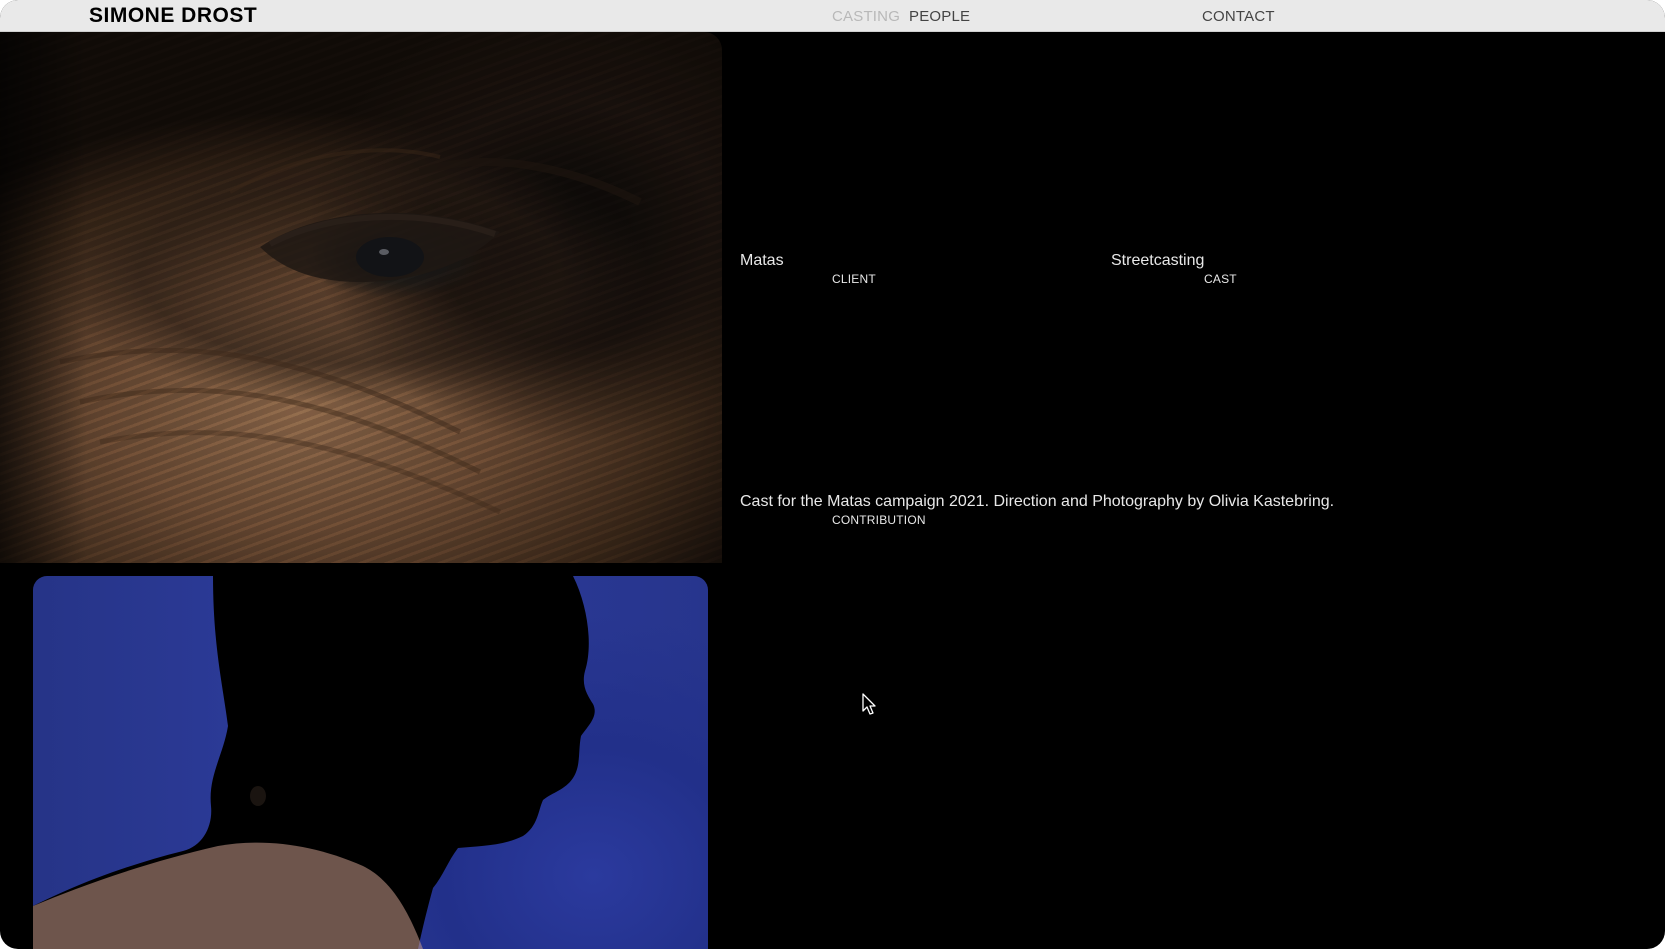 This screenshot has height=949, width=1665. I want to click on contribution-label: CONTRIBUTION, so click(879, 520).